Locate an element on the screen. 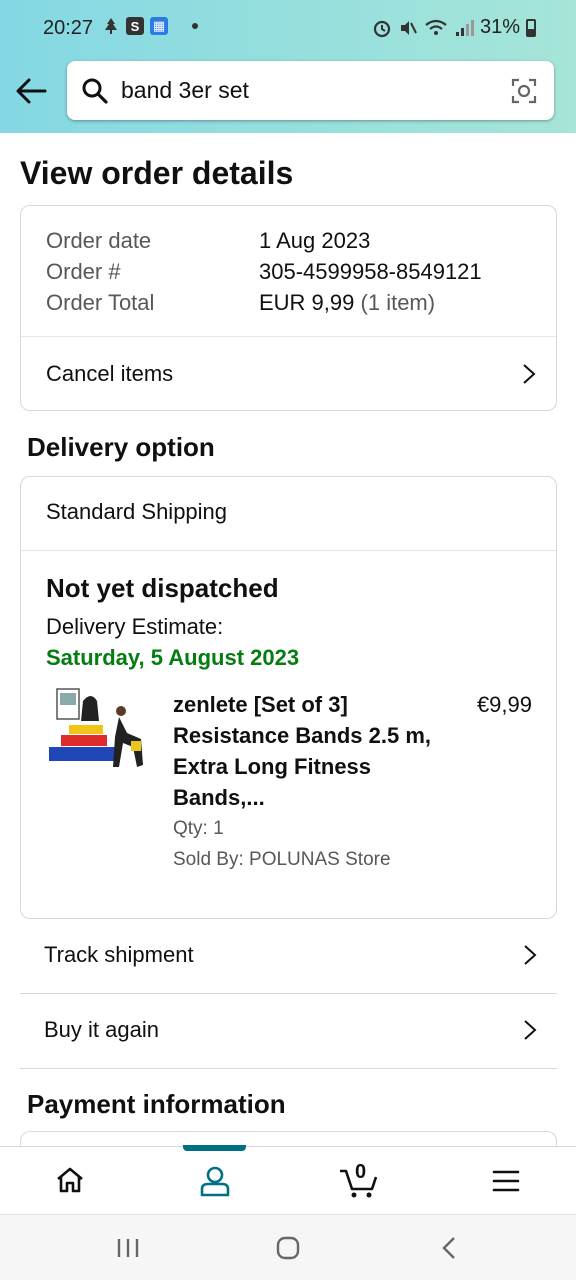 The image size is (576, 1280). calendar-app-icon: ▦ is located at coordinates (159, 26).